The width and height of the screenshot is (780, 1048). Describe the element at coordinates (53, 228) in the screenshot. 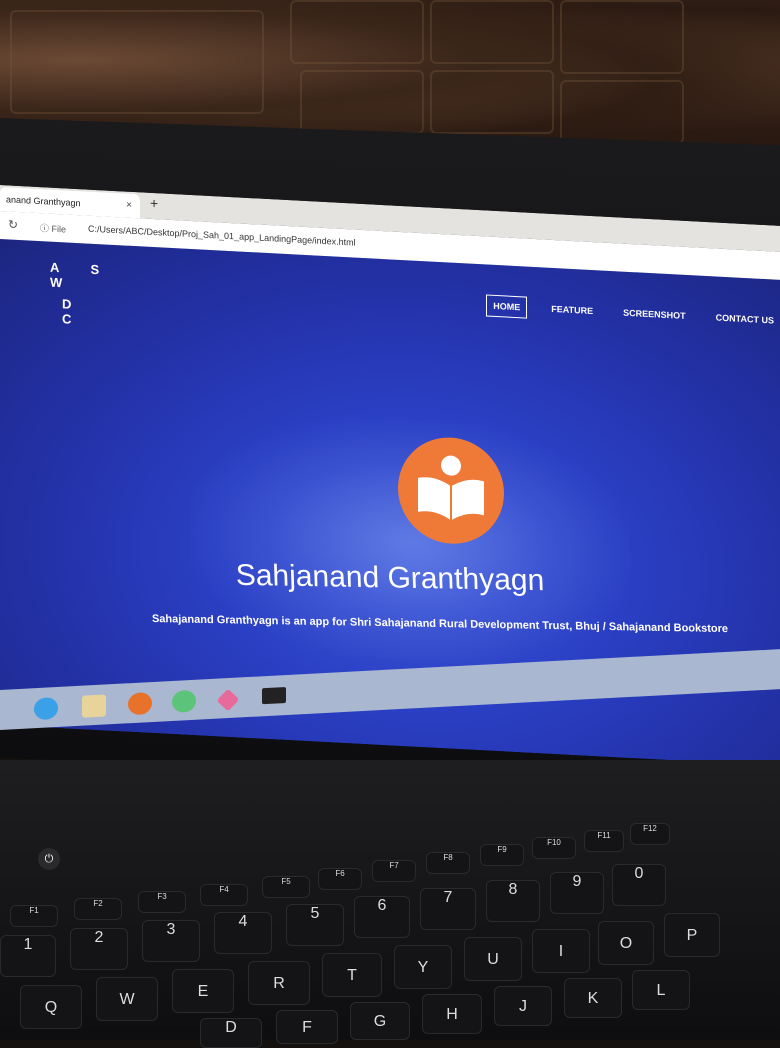

I see `site-info: ⓘ File` at that location.